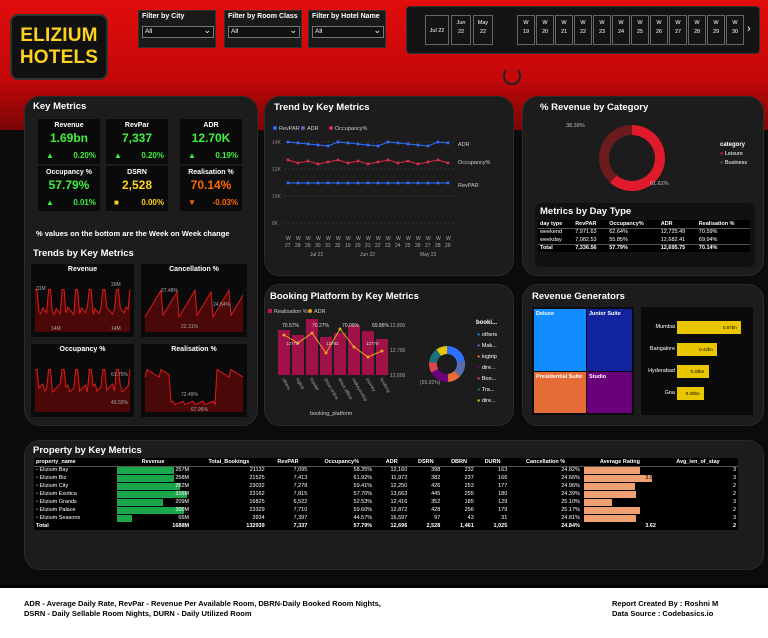 This screenshot has width=768, height=638. Describe the element at coordinates (331, 389) in the screenshot. I see `svg-text: direct online` at that location.